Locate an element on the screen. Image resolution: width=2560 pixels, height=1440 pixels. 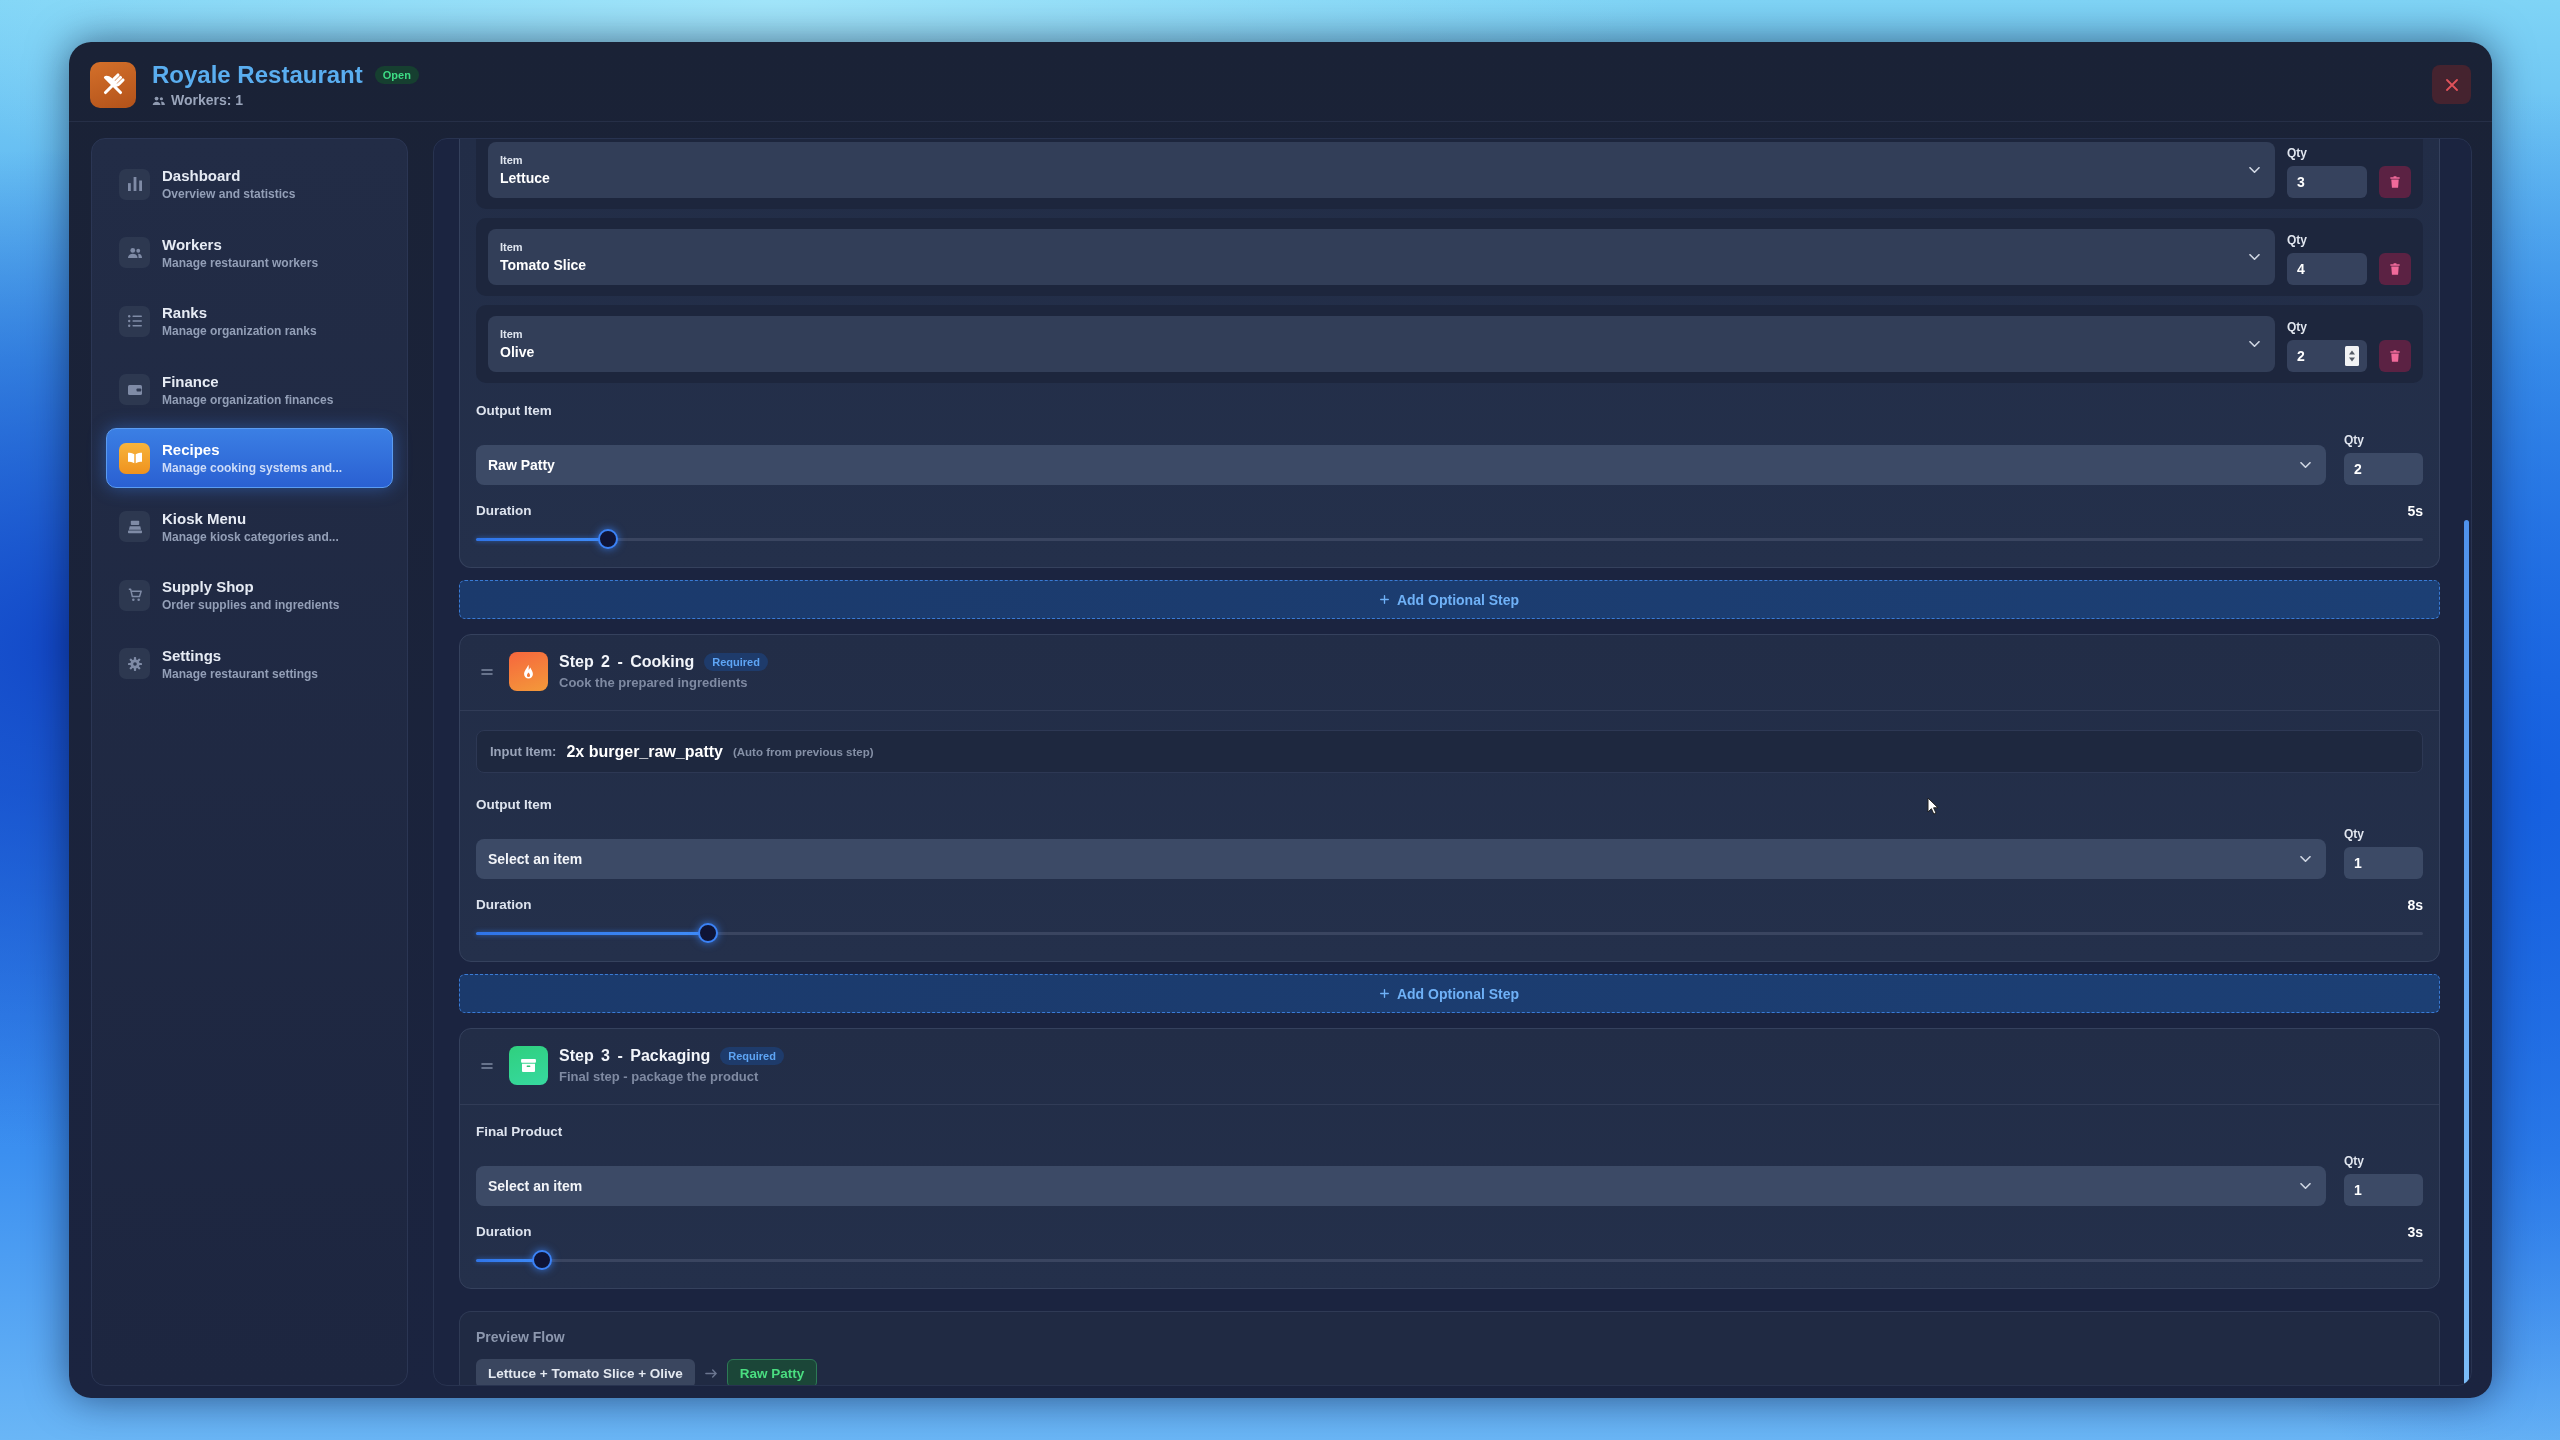
wallet-icon is located at coordinates (134, 389).